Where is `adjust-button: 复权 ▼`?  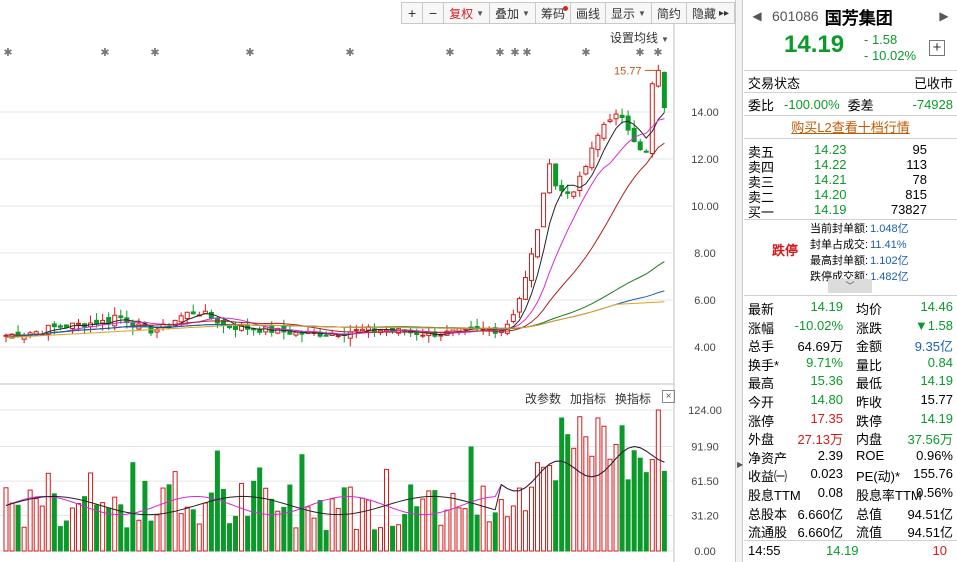
adjust-button: 复权 ▼ is located at coordinates (467, 13).